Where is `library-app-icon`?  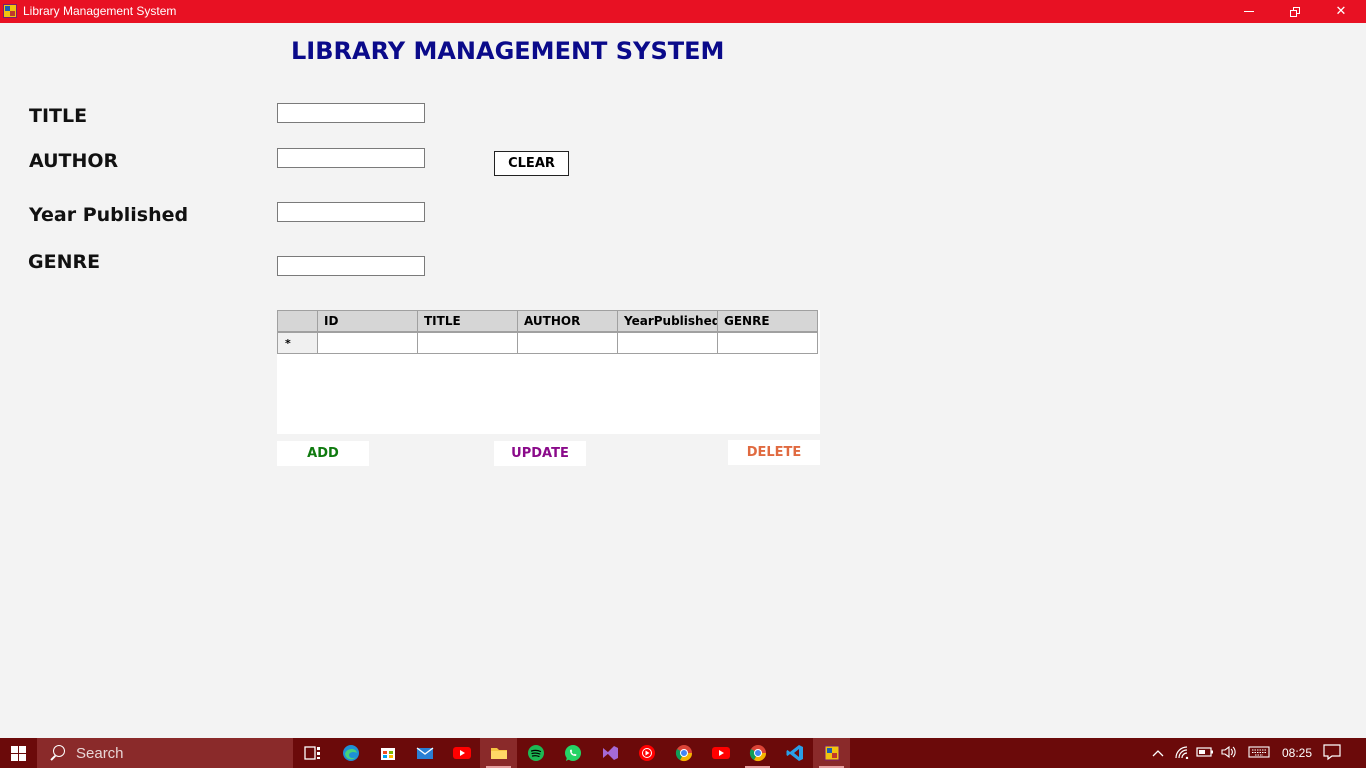 library-app-icon is located at coordinates (831, 753).